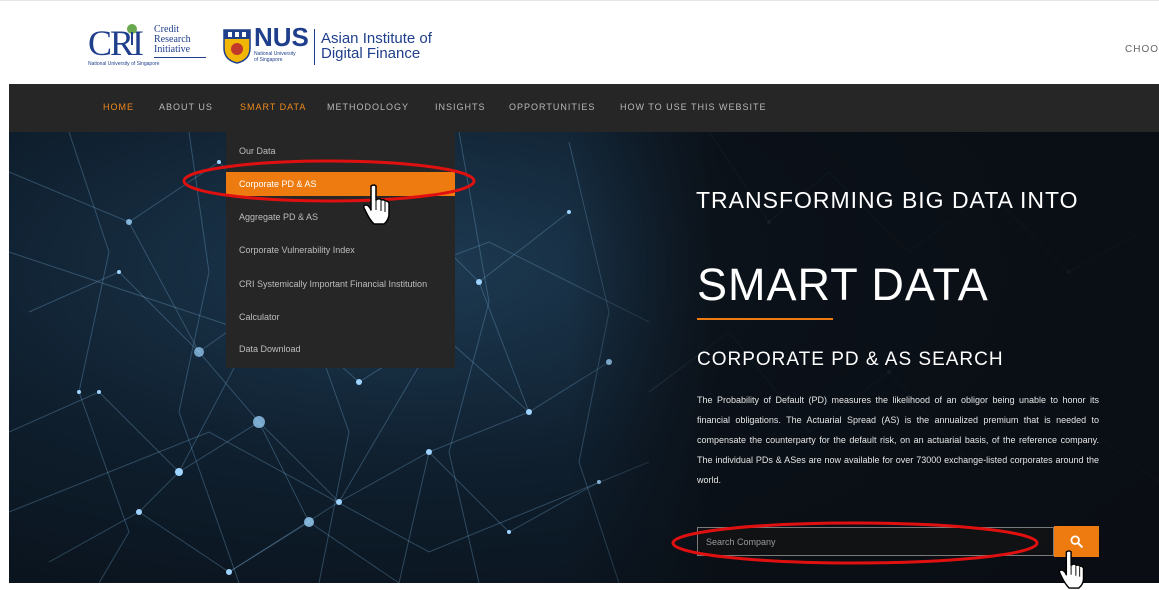 The image size is (1159, 590). What do you see at coordinates (281, 37) in the screenshot?
I see `nus-logo-word: NUS` at bounding box center [281, 37].